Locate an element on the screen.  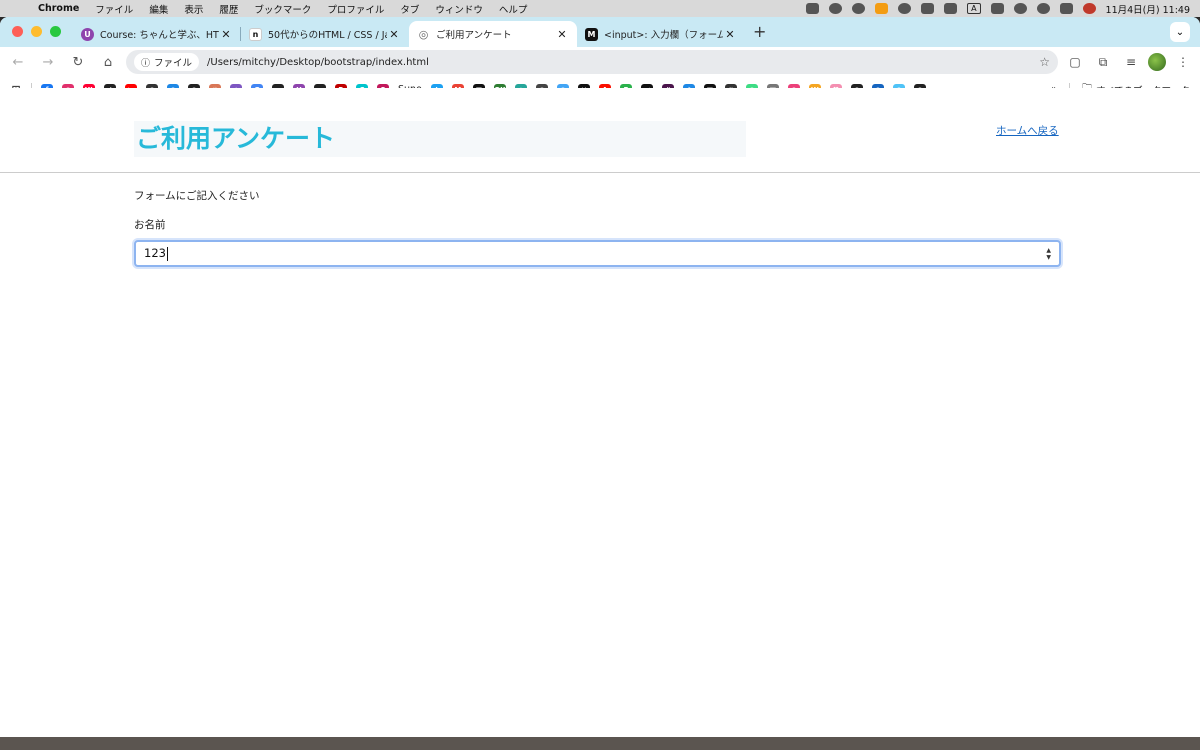
fullscreen-window-button is located at coordinates (55, 31).